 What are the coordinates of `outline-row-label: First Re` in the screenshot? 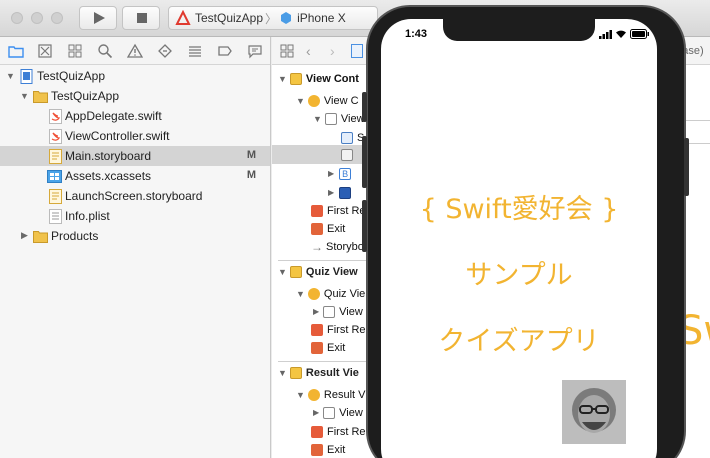 It's located at (346, 329).